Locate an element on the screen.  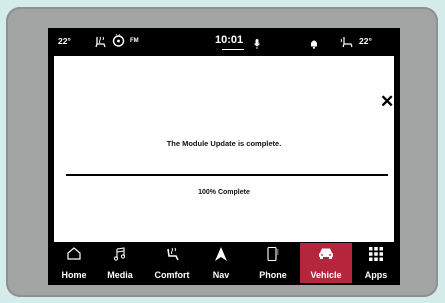
left-temperature: 22° is located at coordinates (64, 41).